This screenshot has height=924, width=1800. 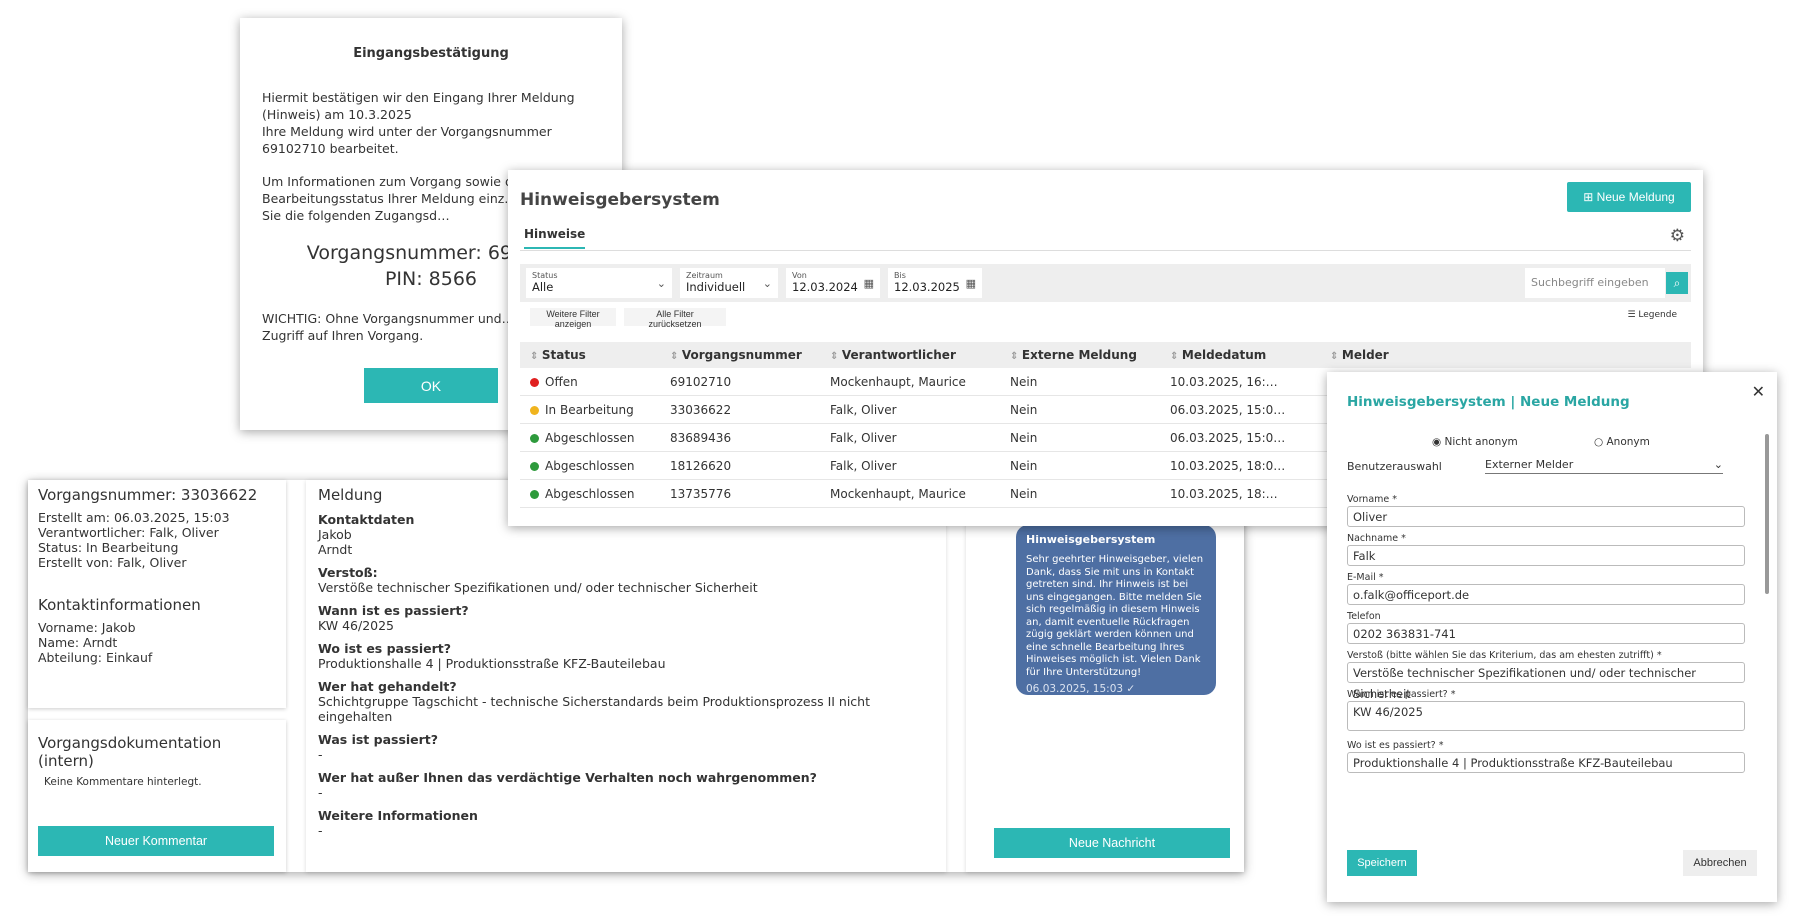 What do you see at coordinates (1604, 466) in the screenshot?
I see `user-select: Externer Melder ⌄` at bounding box center [1604, 466].